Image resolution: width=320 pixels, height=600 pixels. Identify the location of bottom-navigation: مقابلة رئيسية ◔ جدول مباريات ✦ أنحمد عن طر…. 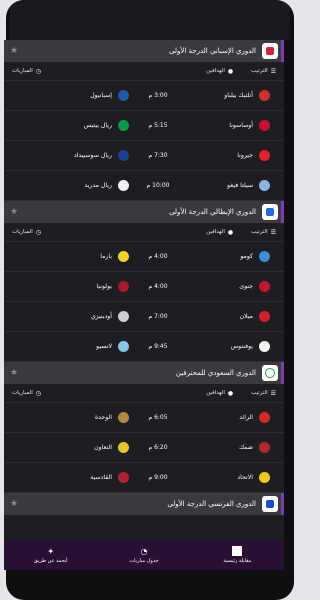
(144, 555).